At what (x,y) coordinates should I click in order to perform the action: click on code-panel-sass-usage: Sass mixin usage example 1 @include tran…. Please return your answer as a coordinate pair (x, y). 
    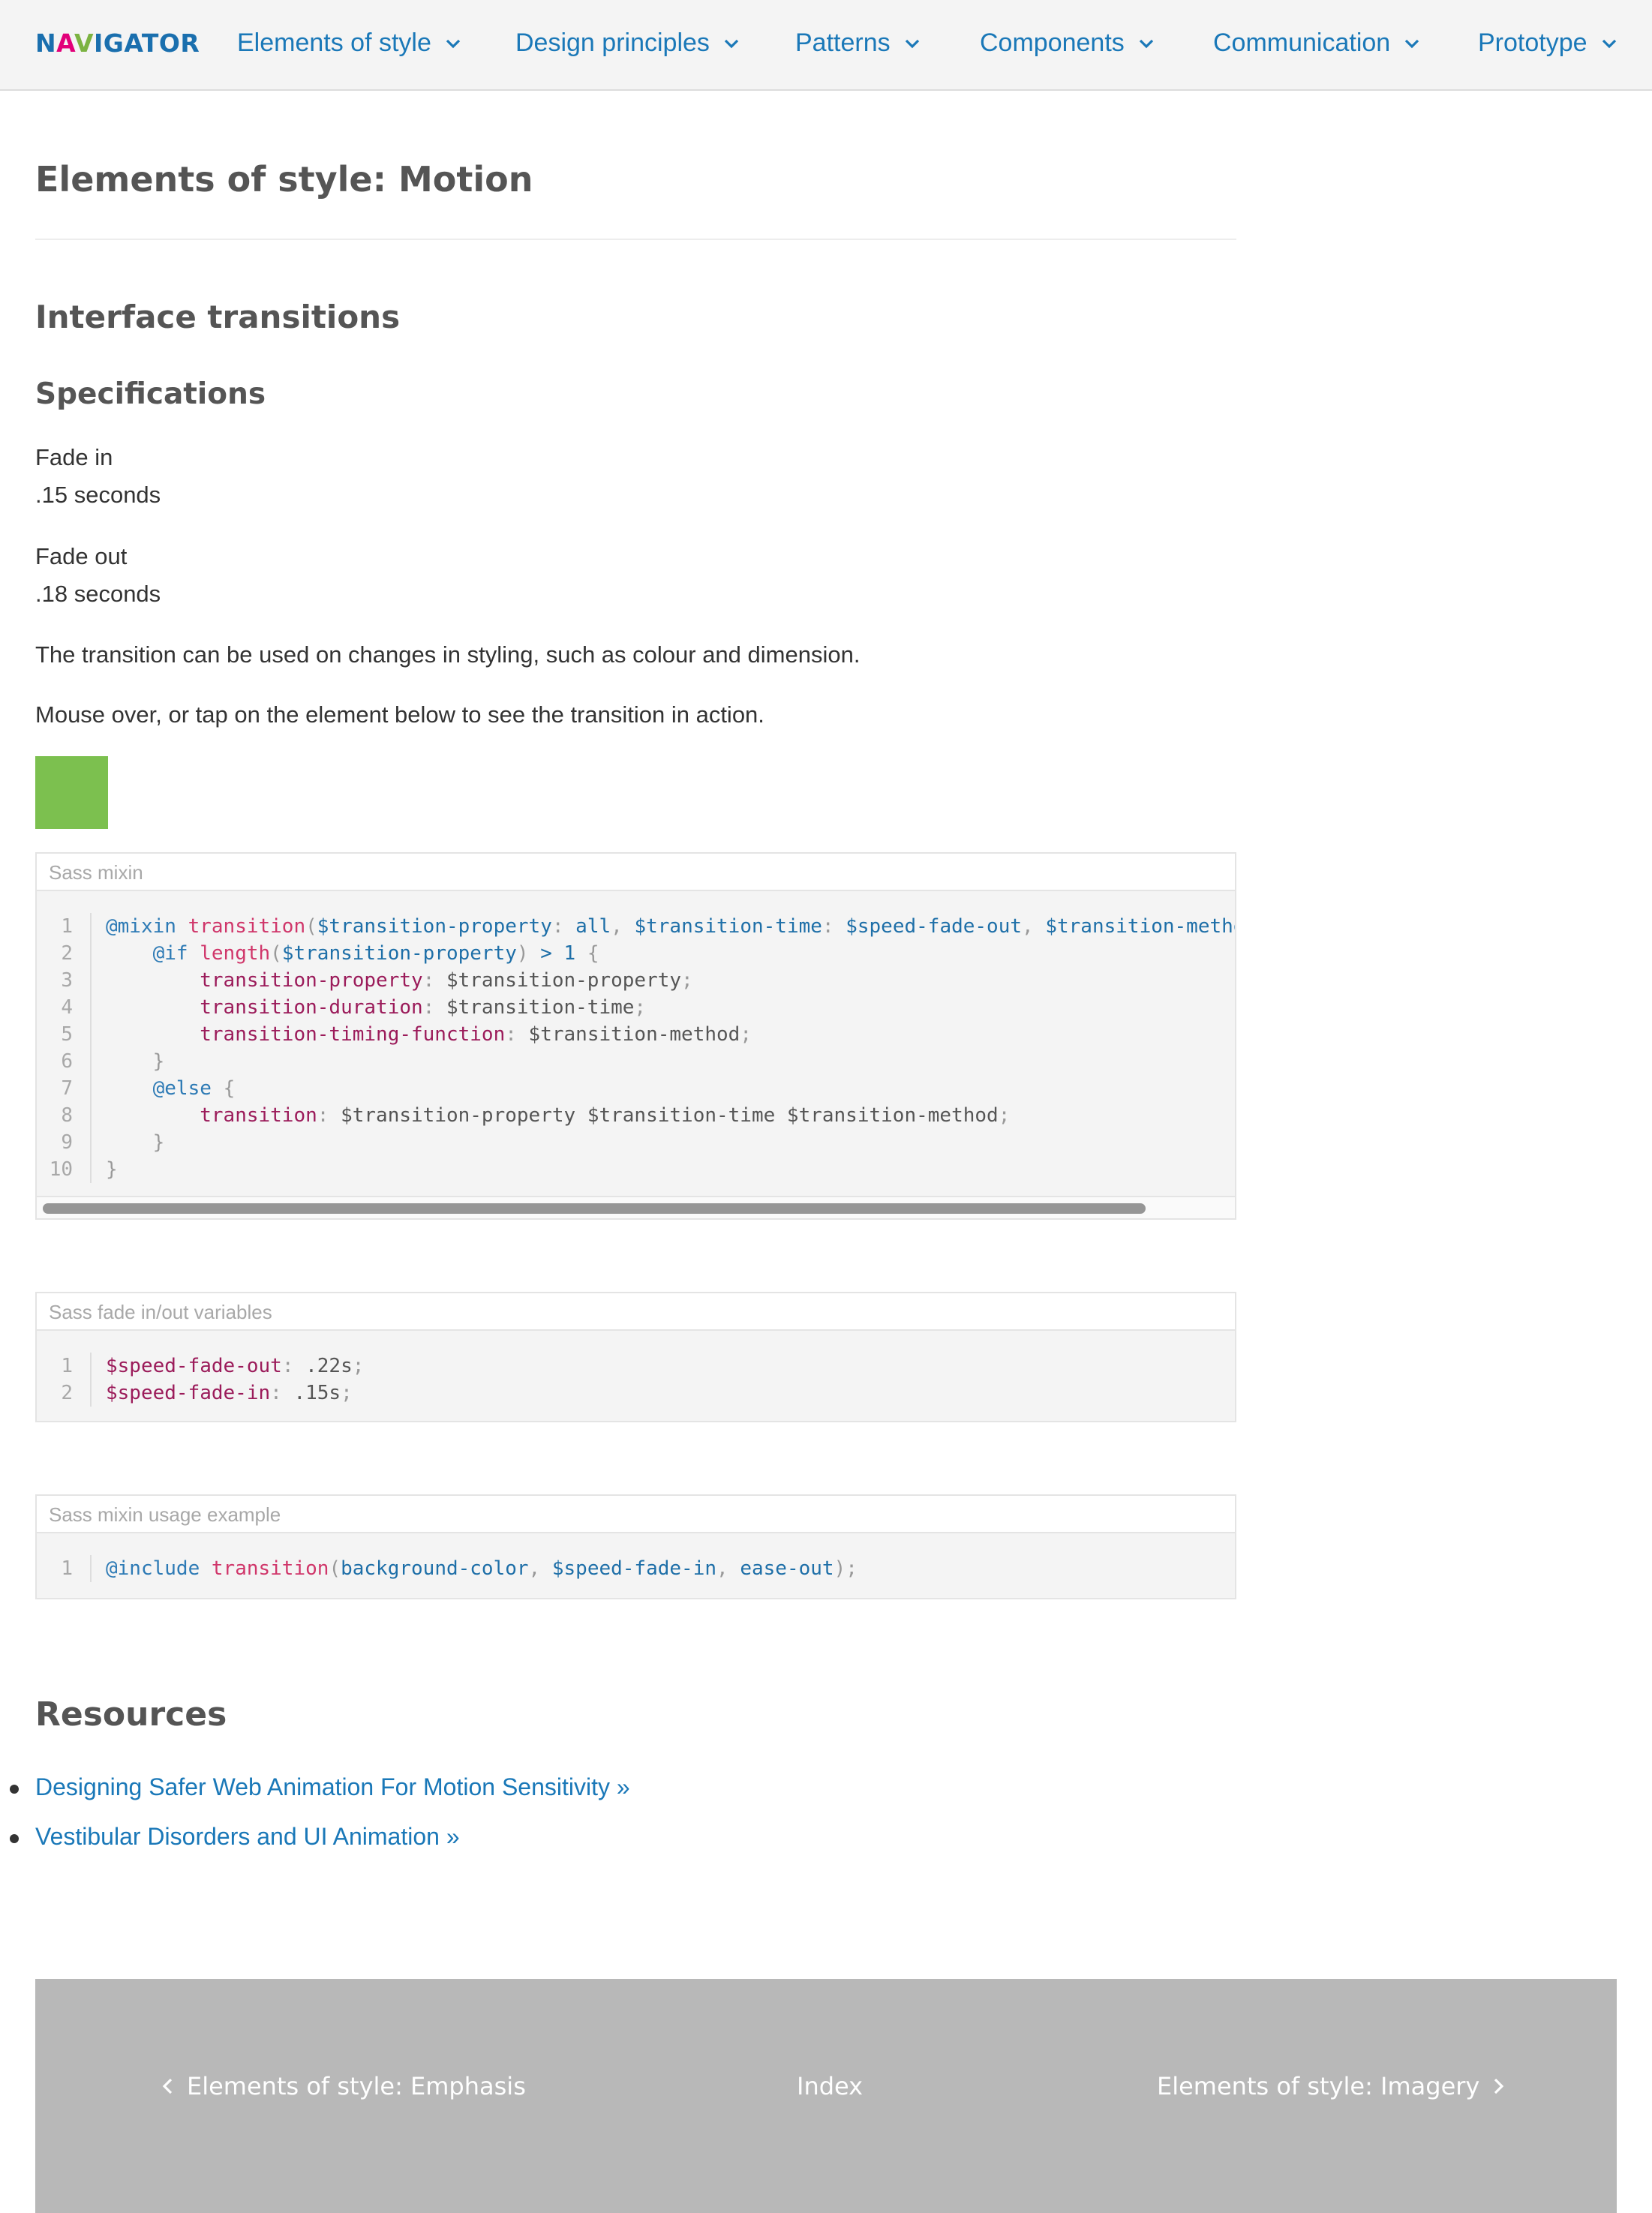
    Looking at the image, I should click on (635, 1546).